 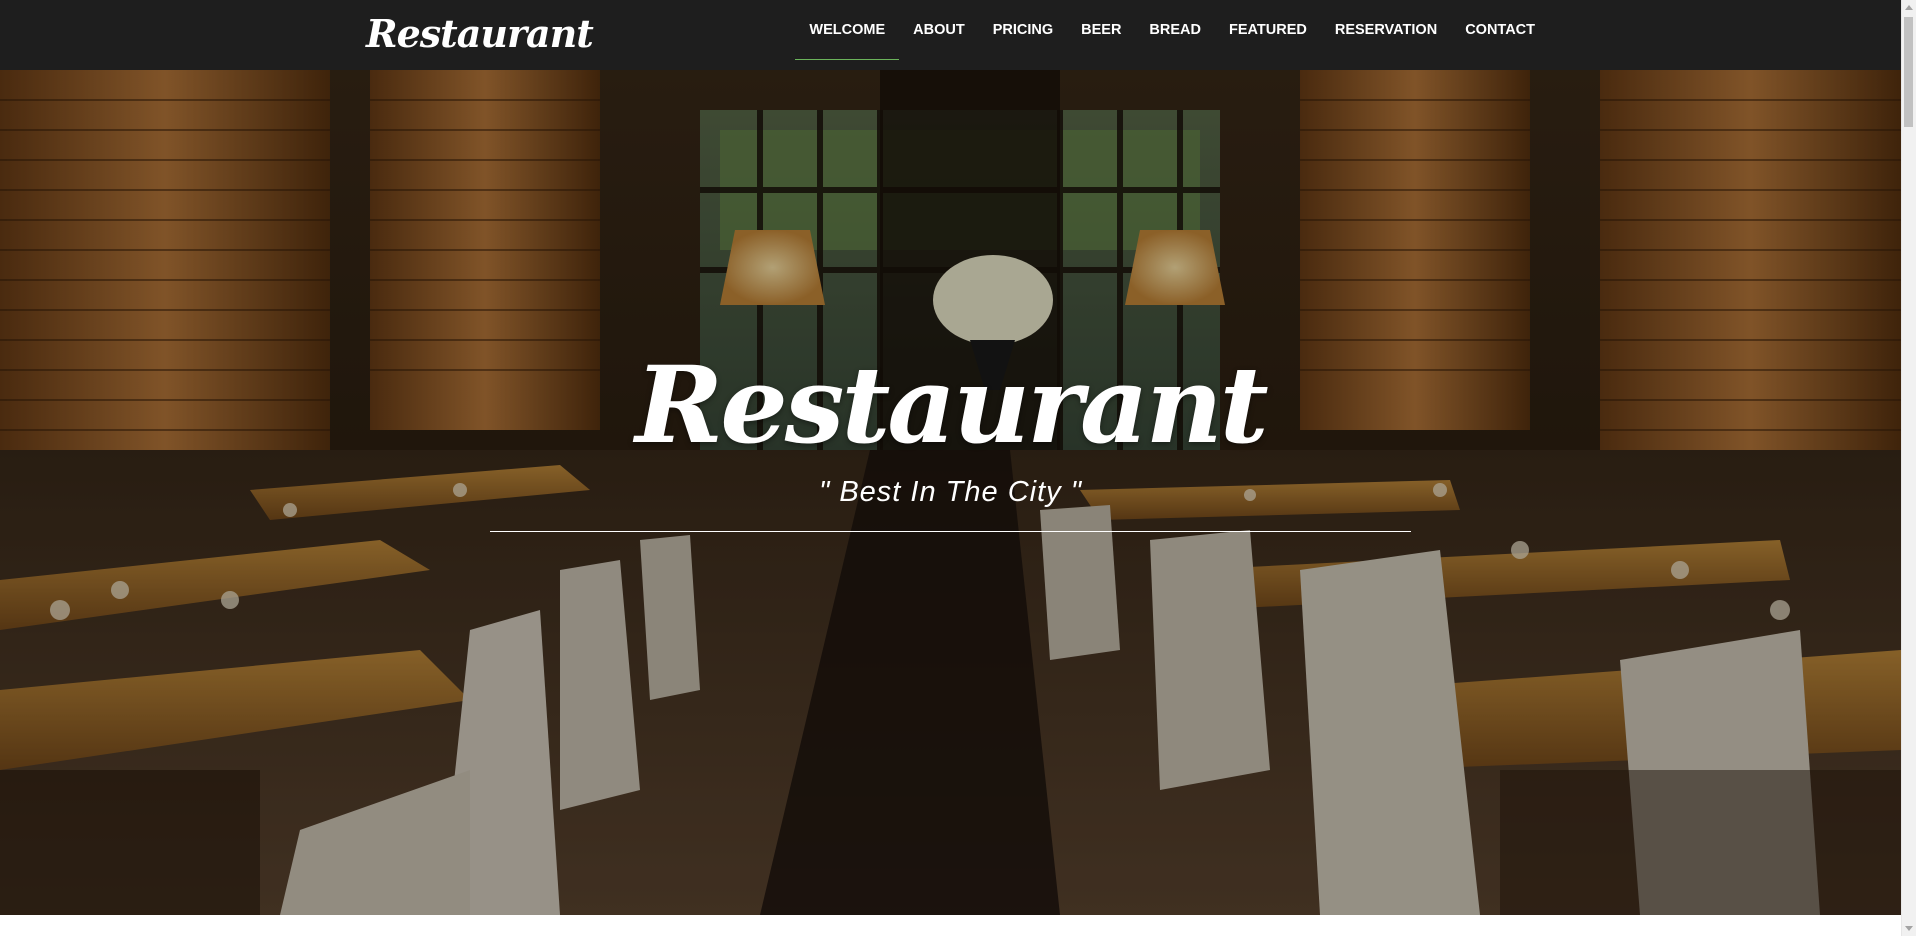 What do you see at coordinates (1386, 30) in the screenshot?
I see `nav-reservation: RESERVATION` at bounding box center [1386, 30].